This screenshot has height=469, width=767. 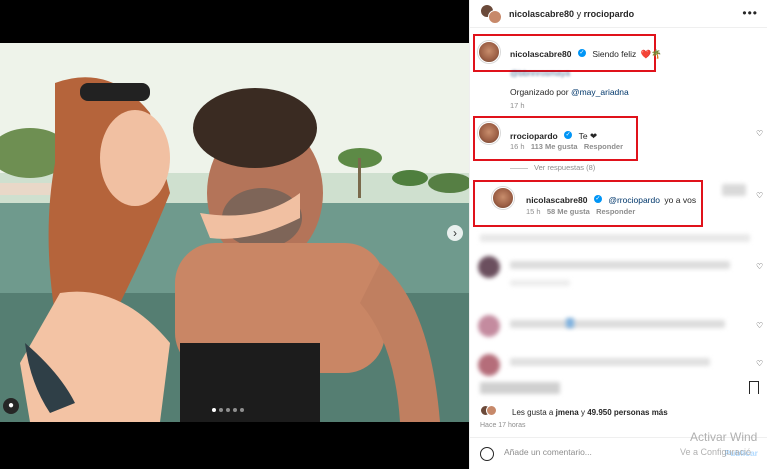 I want to click on post-time: Hace 17 horas, so click(x=503, y=425).